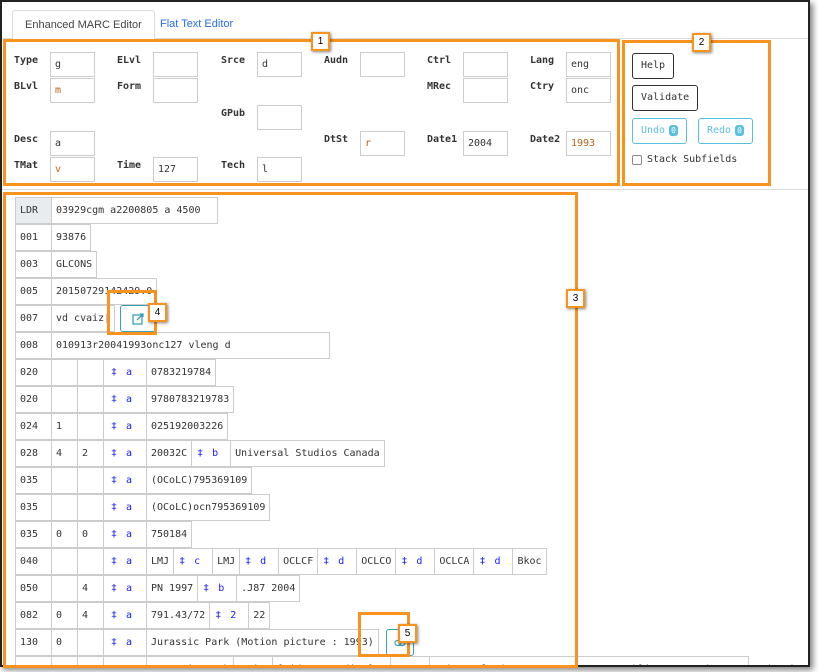 This screenshot has height=672, width=818. Describe the element at coordinates (529, 561) in the screenshot. I see `subfield-value: Bkoc` at that location.